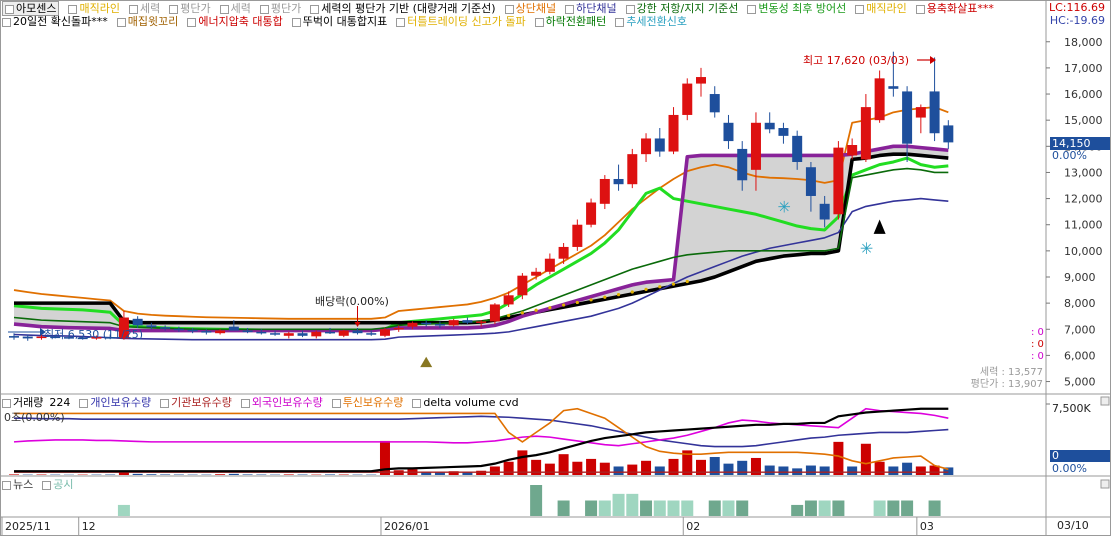 The image size is (1111, 536). What do you see at coordinates (34, 417) in the screenshot?
I see `volume-sub: 0조(0.00%)` at bounding box center [34, 417].